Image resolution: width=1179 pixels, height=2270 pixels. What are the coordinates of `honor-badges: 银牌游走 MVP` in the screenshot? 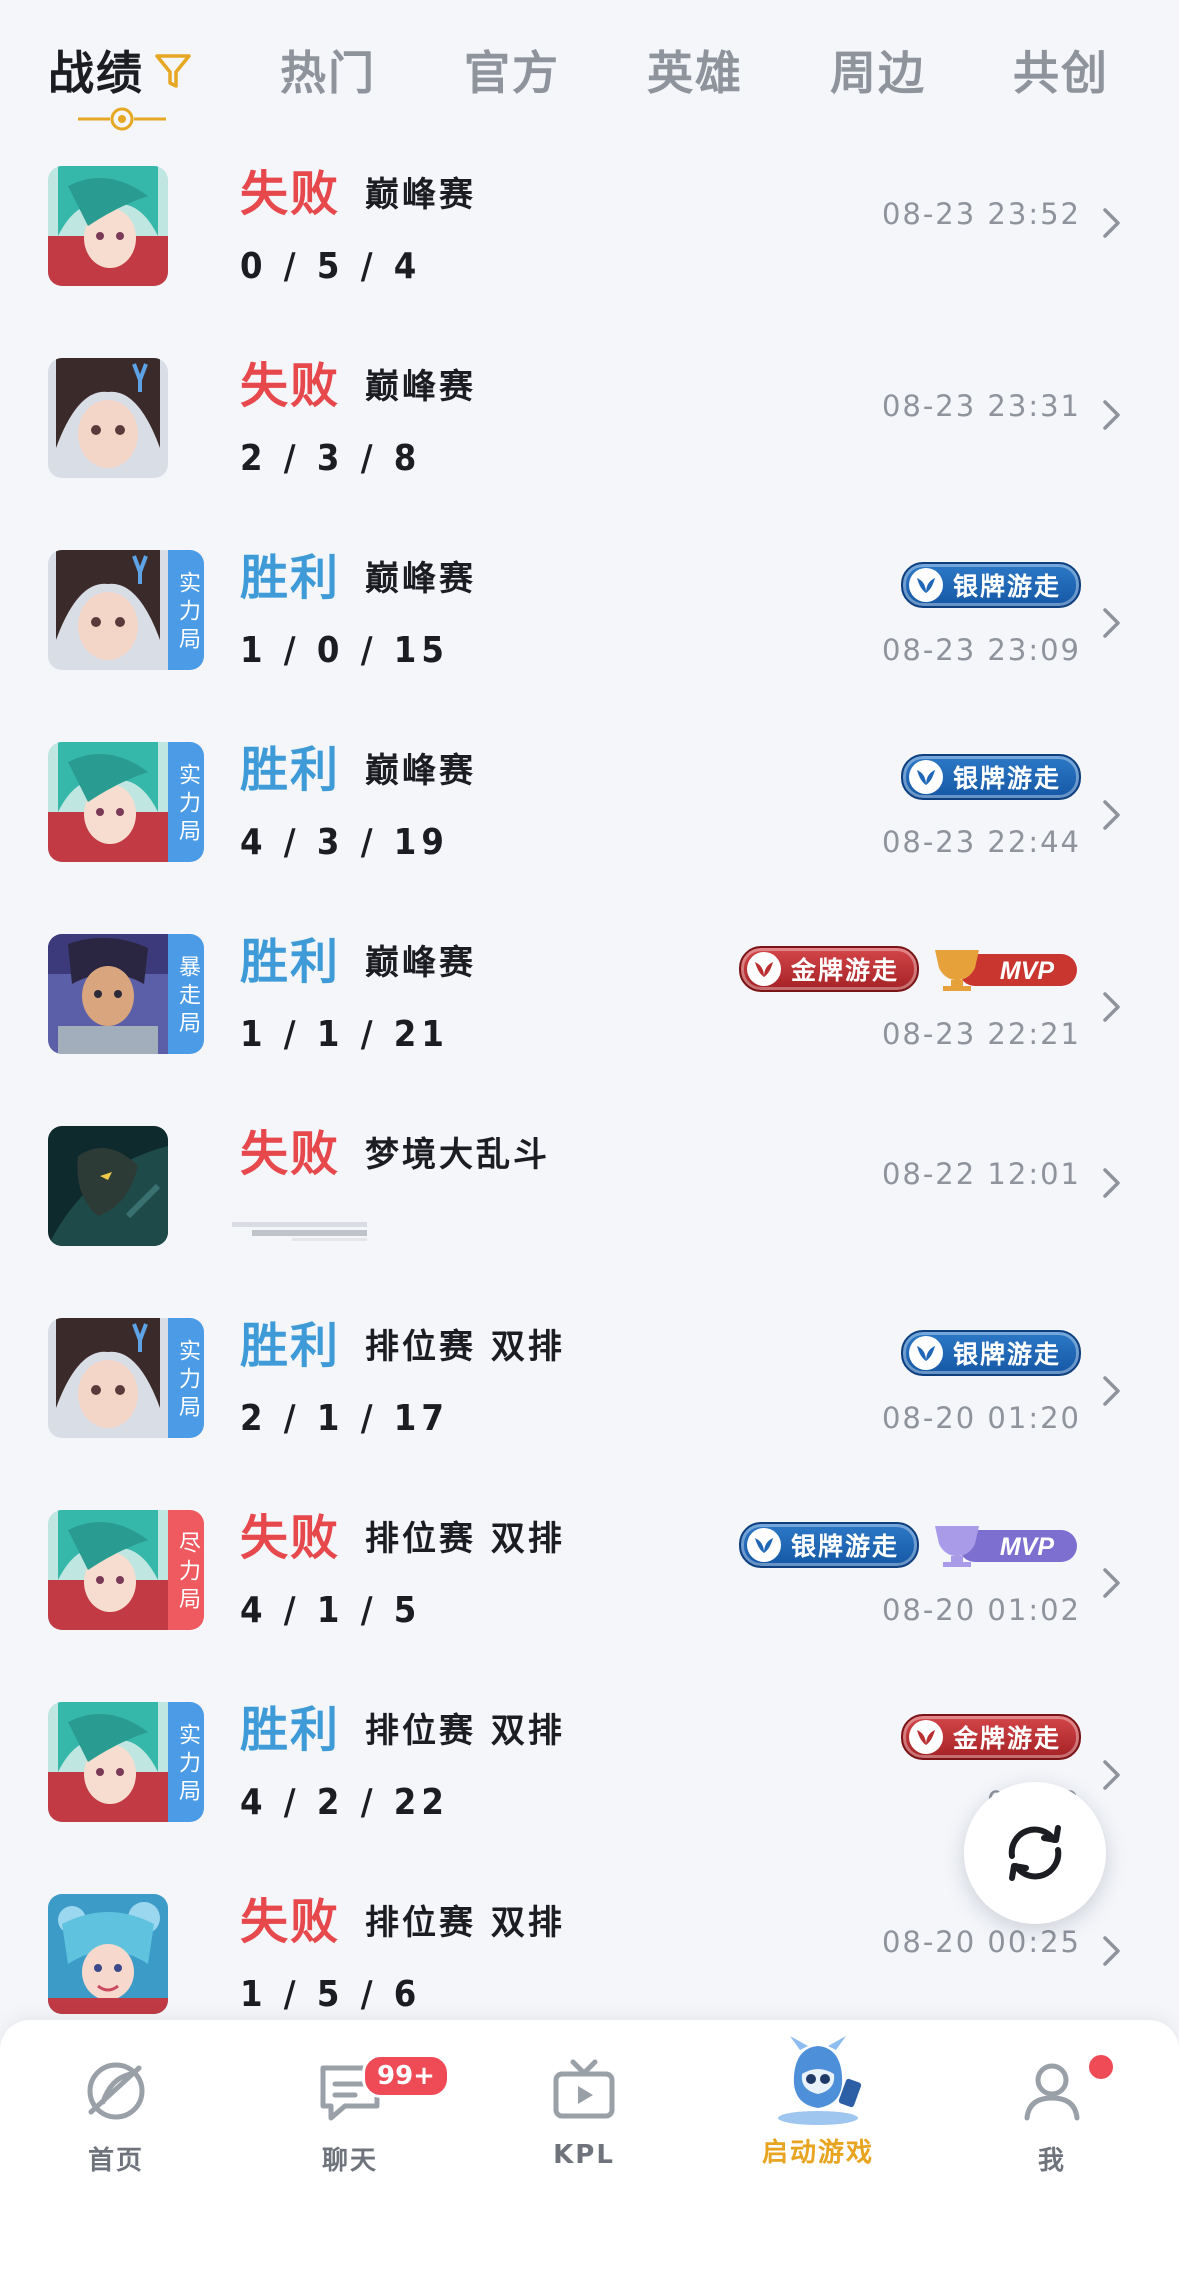 It's located at (909, 1545).